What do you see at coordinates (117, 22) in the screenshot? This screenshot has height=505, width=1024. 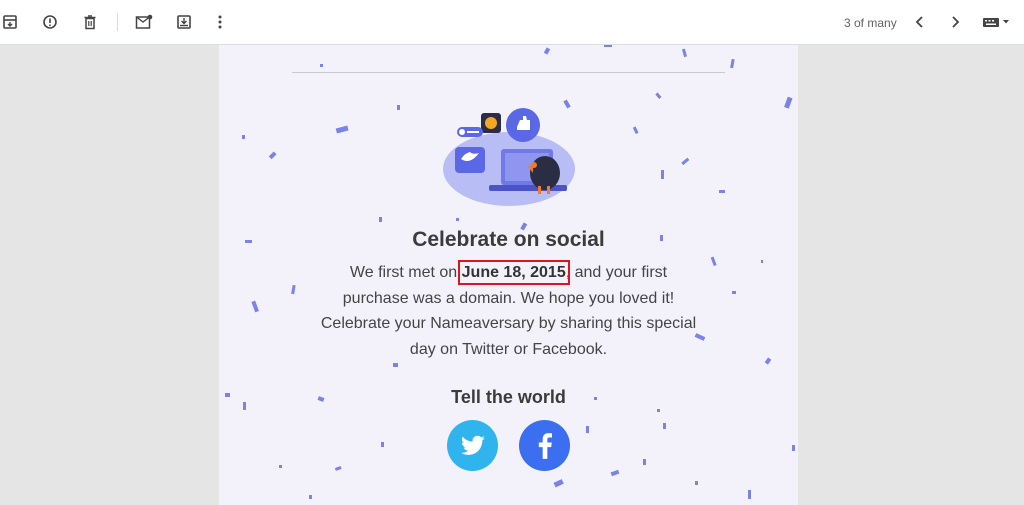 I see `toolbar-separator` at bounding box center [117, 22].